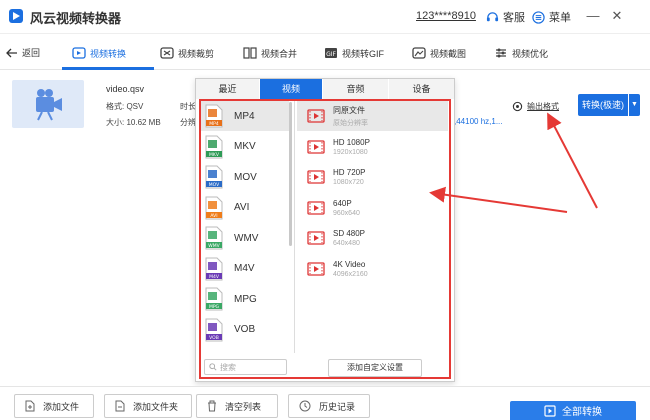 The image size is (650, 420). I want to click on file-format: 格式: QSV, so click(125, 106).